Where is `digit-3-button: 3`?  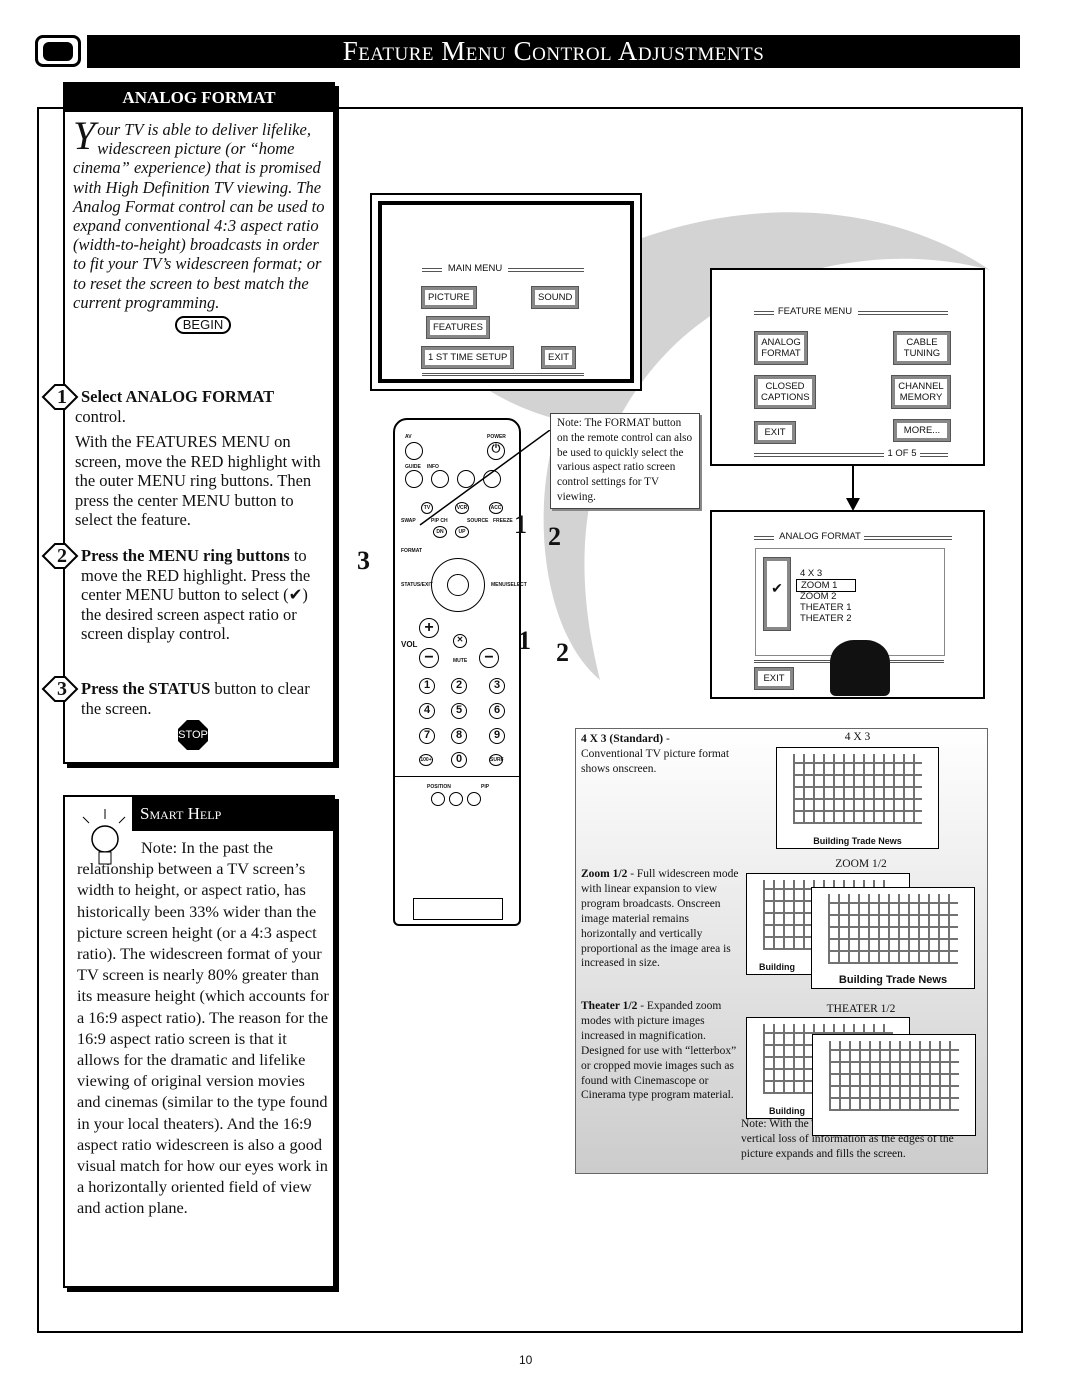
digit-3-button: 3 is located at coordinates (497, 686).